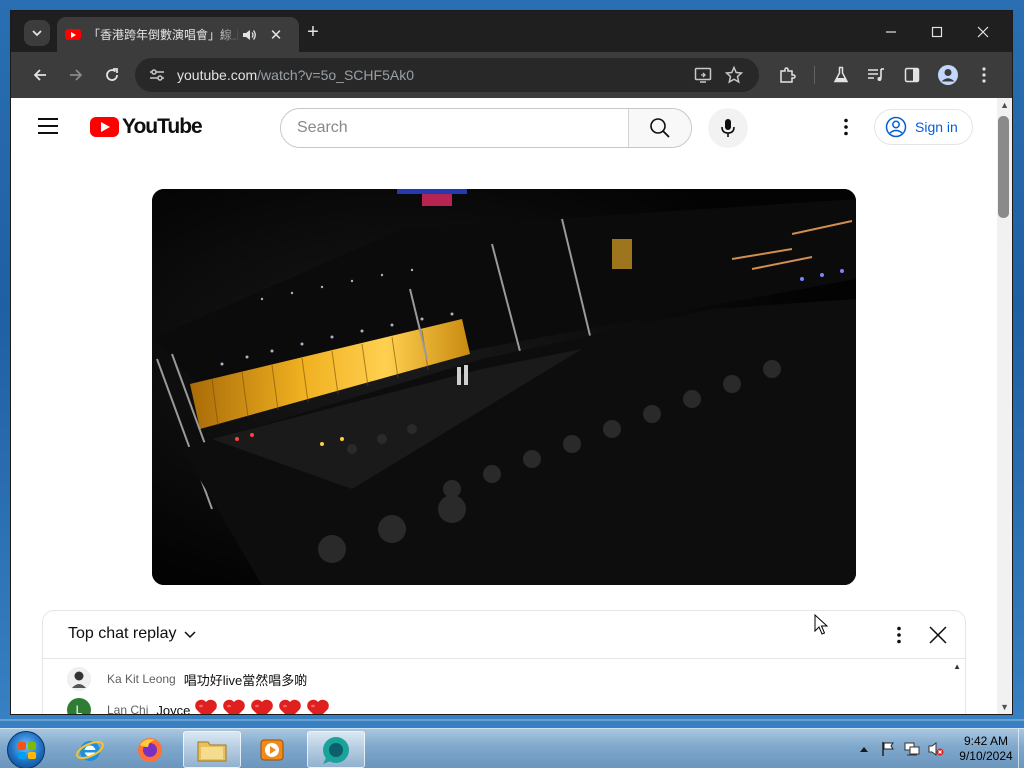  Describe the element at coordinates (923, 127) in the screenshot. I see `sign-in-button: Sign in` at that location.